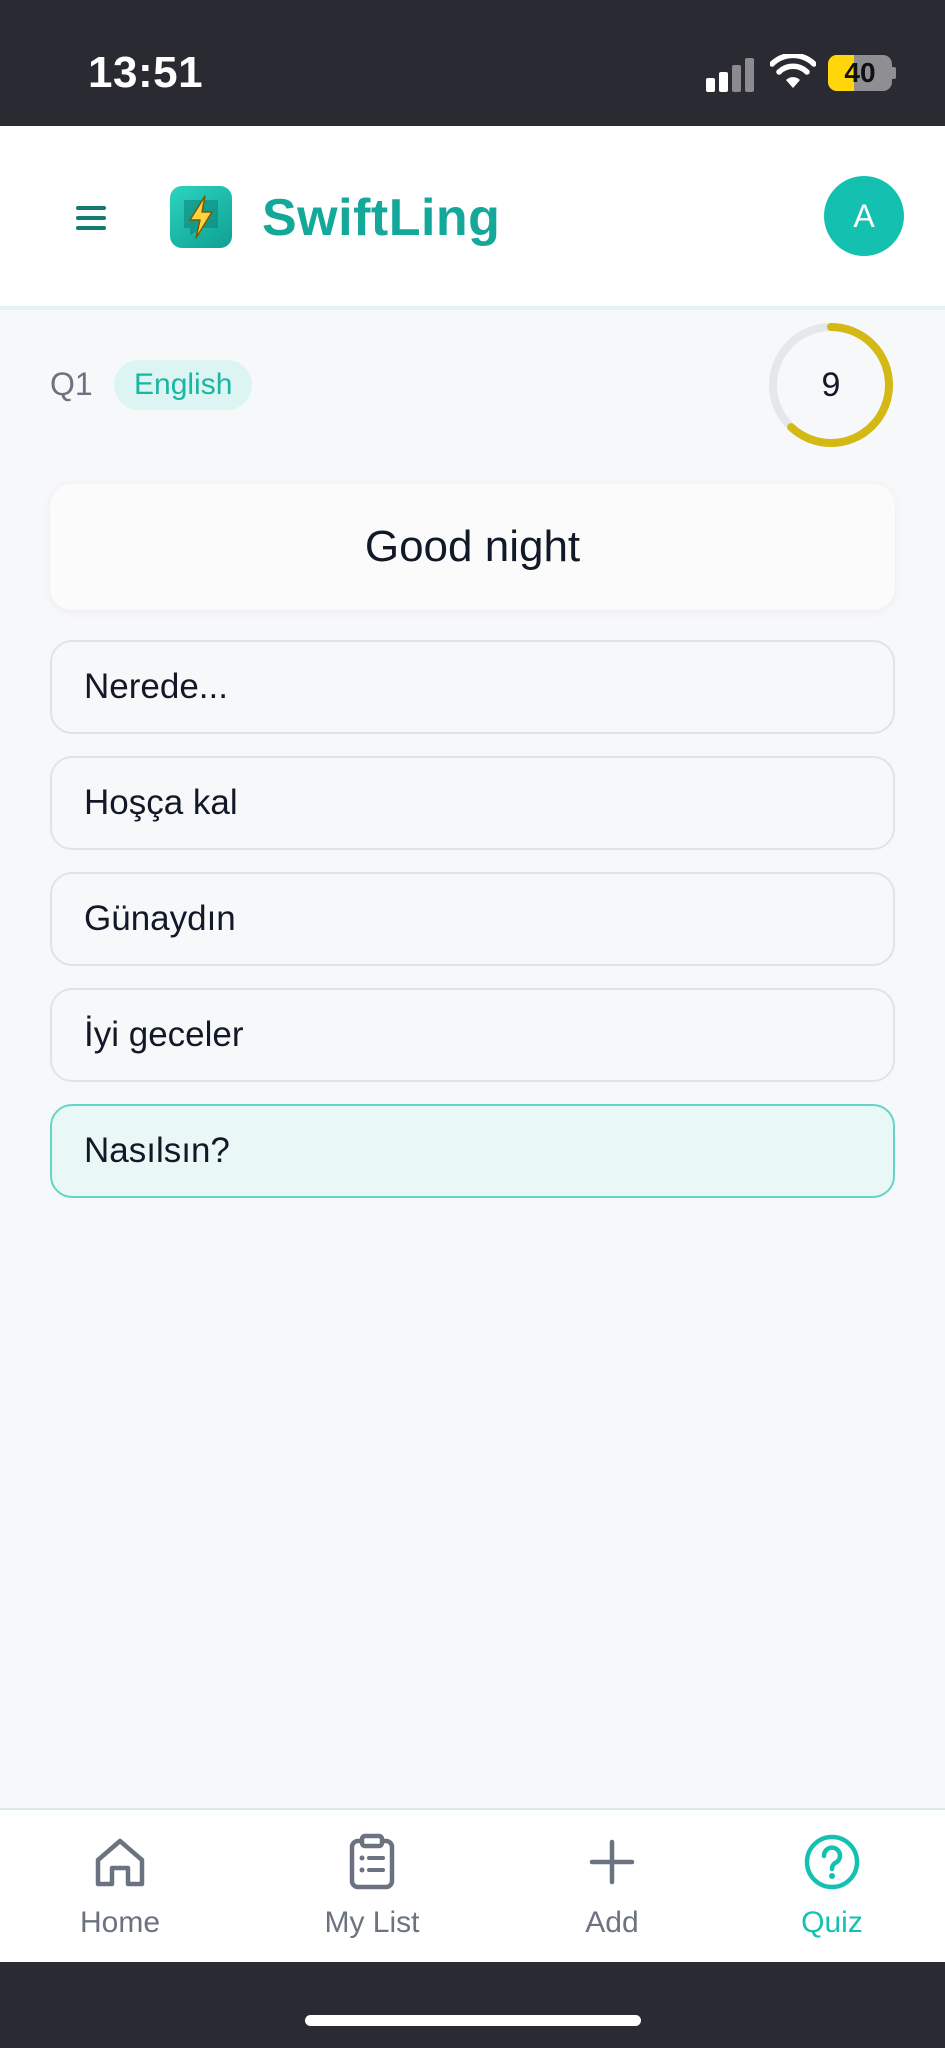 The image size is (945, 2048). What do you see at coordinates (472, 919) in the screenshot?
I see `answer-option: Günaydın` at bounding box center [472, 919].